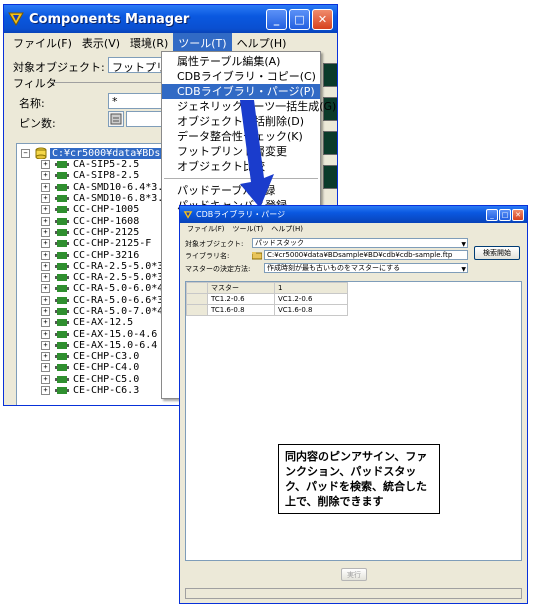 Image resolution: width=540 pixels, height=610 pixels. What do you see at coordinates (353, 593) in the screenshot?
I see `status-bar` at bounding box center [353, 593].